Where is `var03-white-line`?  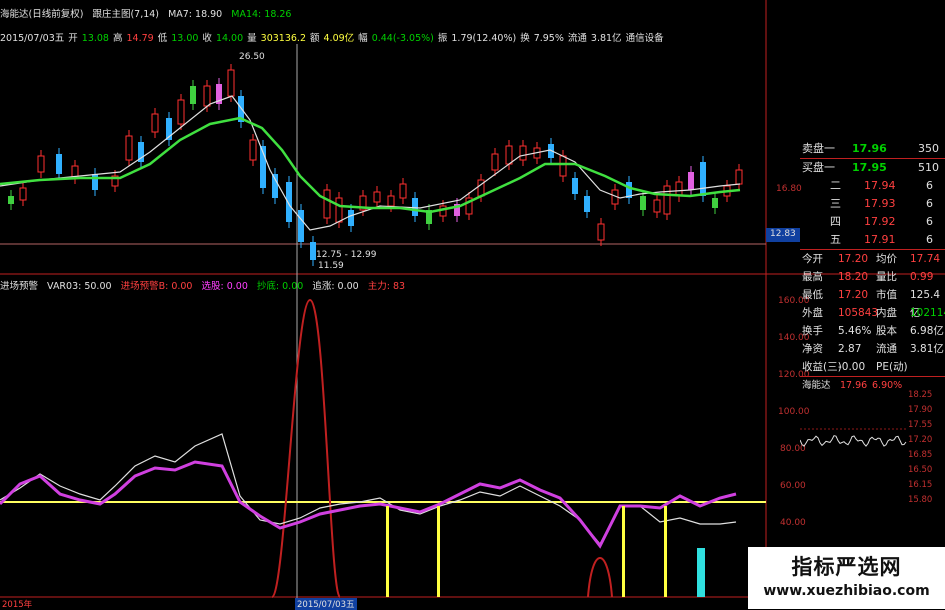 var03-white-line is located at coordinates (368, 489).